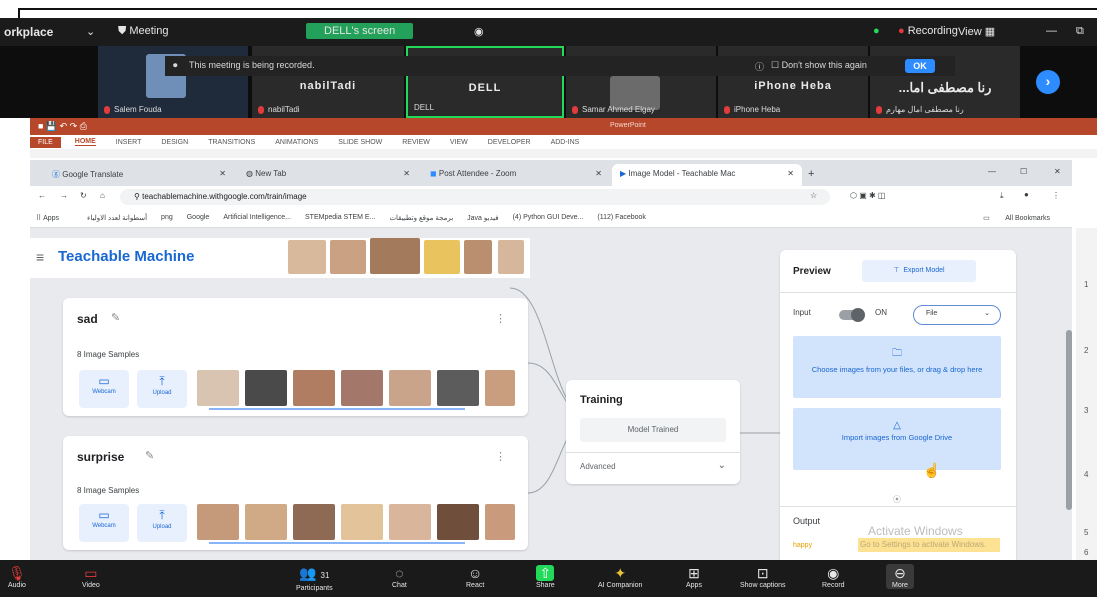  What do you see at coordinates (459, 142) in the screenshot?
I see `tab-view: VIEW` at bounding box center [459, 142].